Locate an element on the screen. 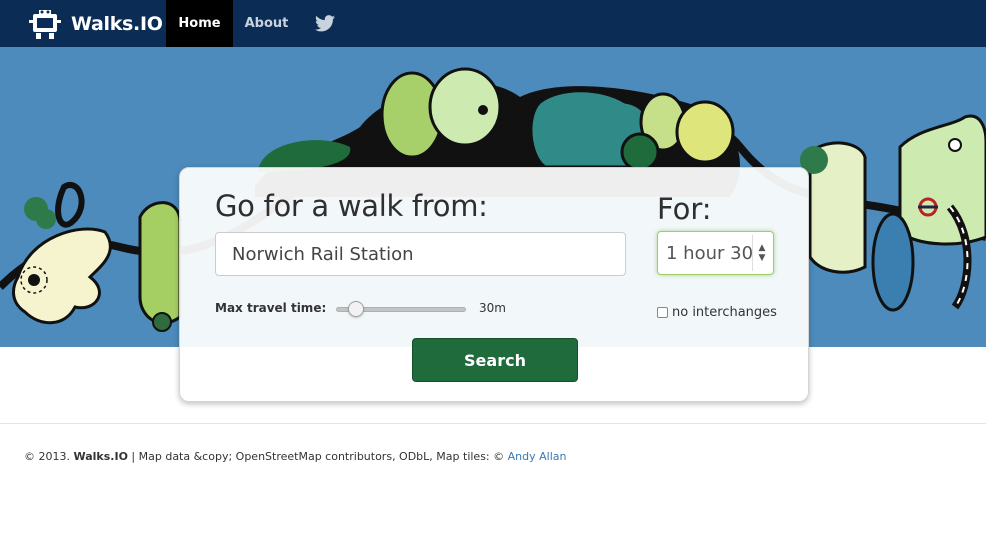 This screenshot has width=986, height=543. duration-select: 1 hour 30 ▲ ▼ is located at coordinates (715, 253).